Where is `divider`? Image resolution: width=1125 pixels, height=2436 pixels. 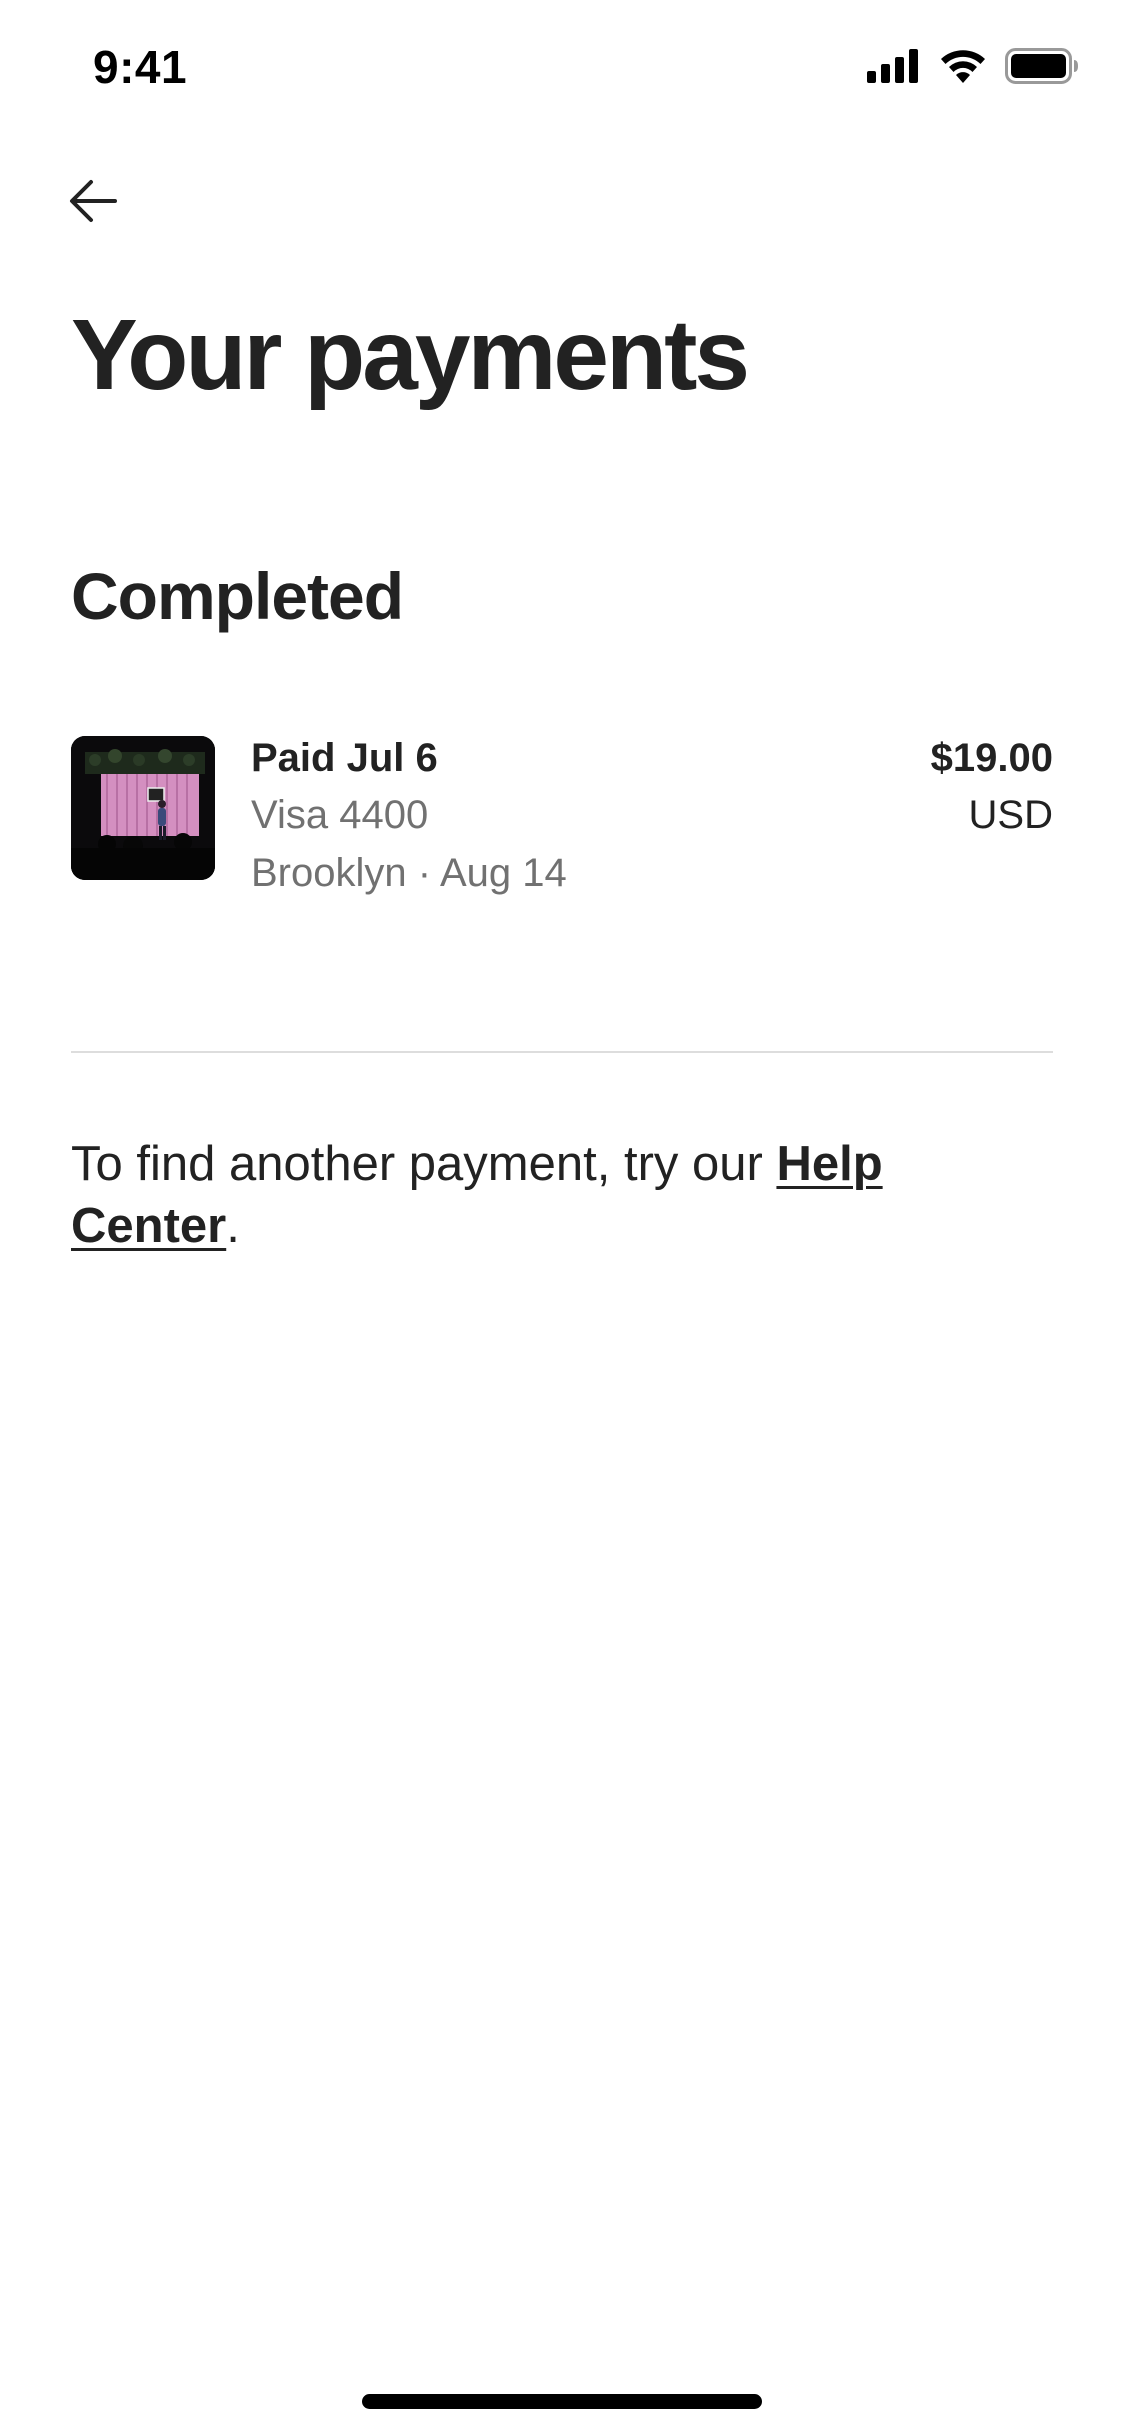 divider is located at coordinates (562, 1052).